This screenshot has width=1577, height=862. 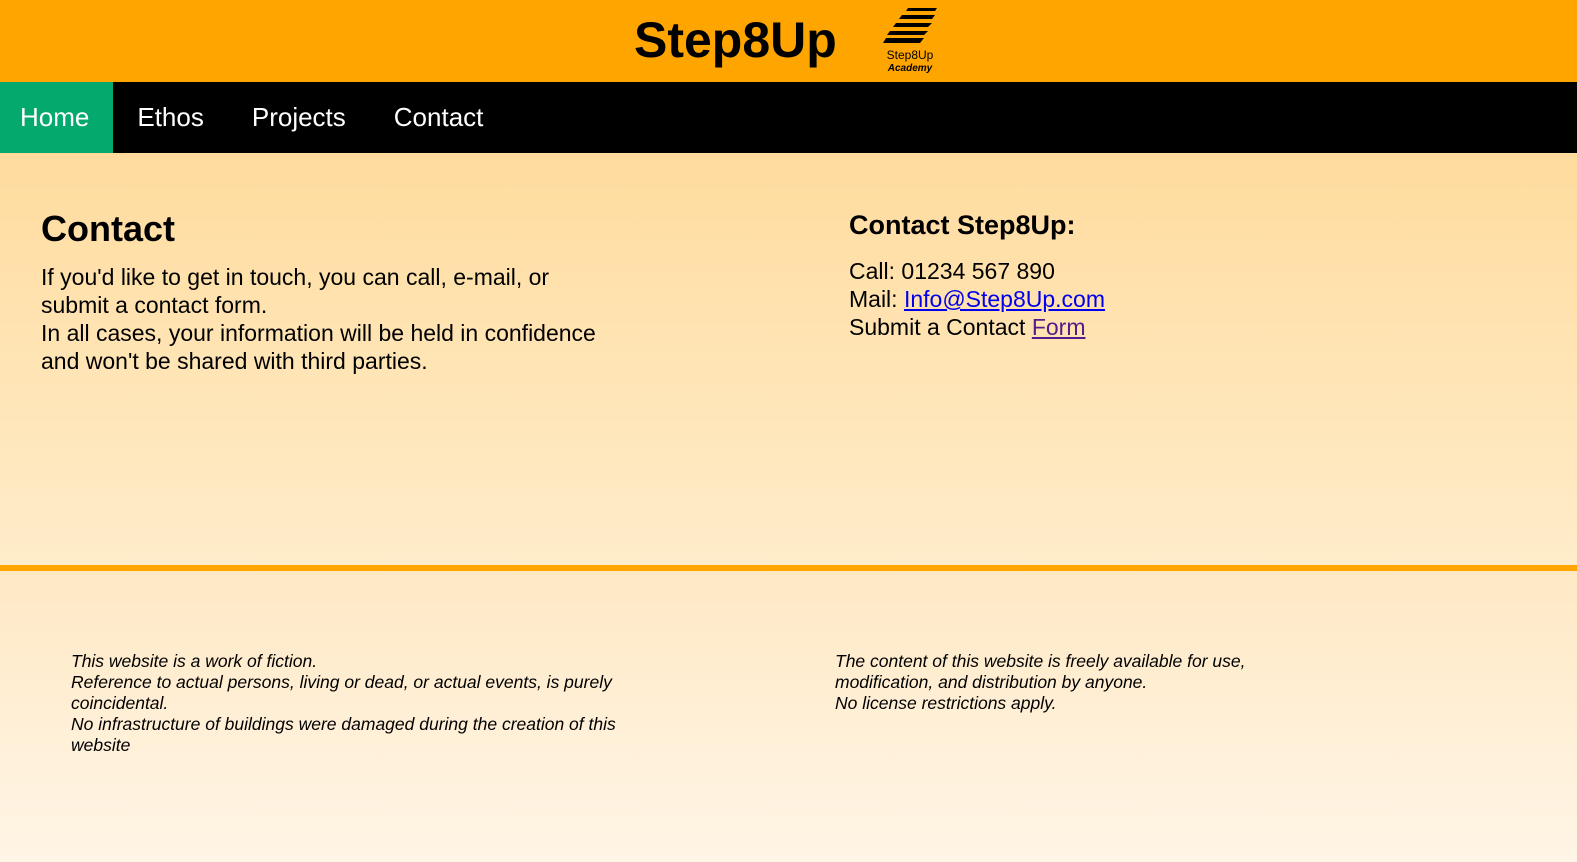 What do you see at coordinates (1149, 327) in the screenshot?
I see `form-line: Submit a Contact Form` at bounding box center [1149, 327].